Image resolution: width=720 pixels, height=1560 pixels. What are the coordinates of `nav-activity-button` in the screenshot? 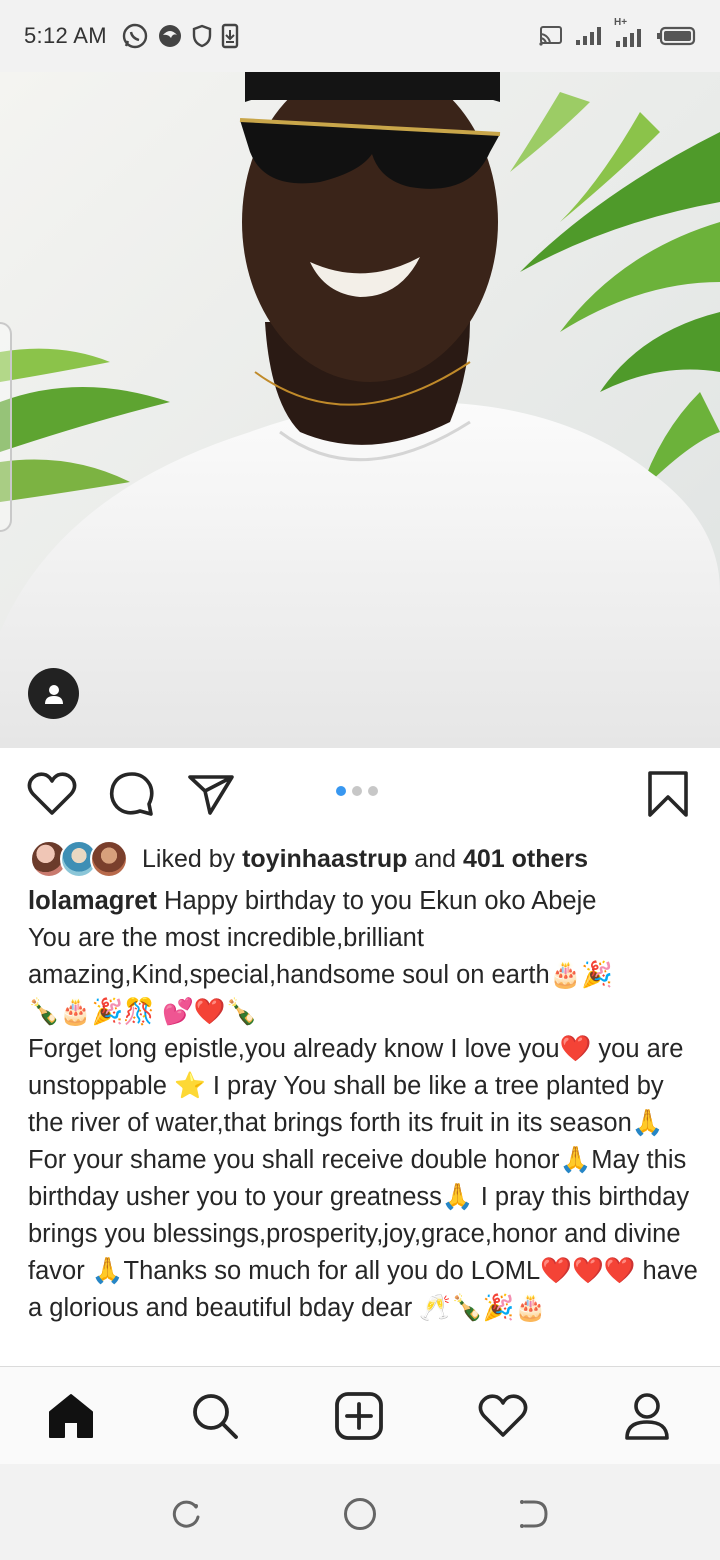 It's located at (503, 1416).